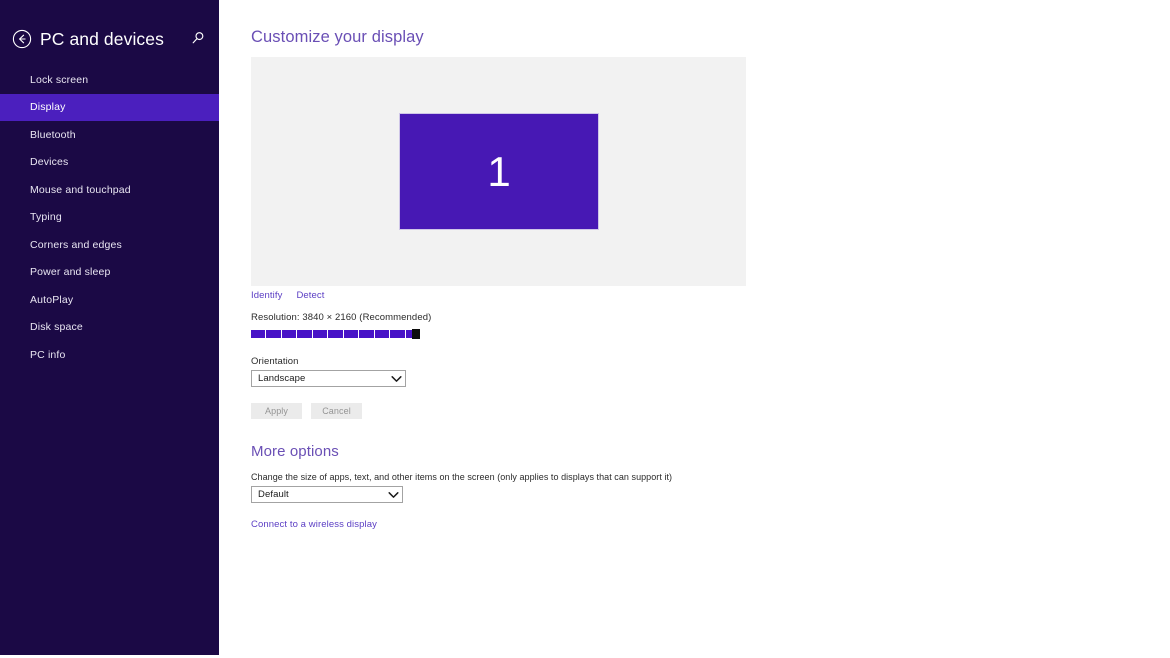  Describe the element at coordinates (48, 107) in the screenshot. I see `sidebar-item-label: Display` at that location.